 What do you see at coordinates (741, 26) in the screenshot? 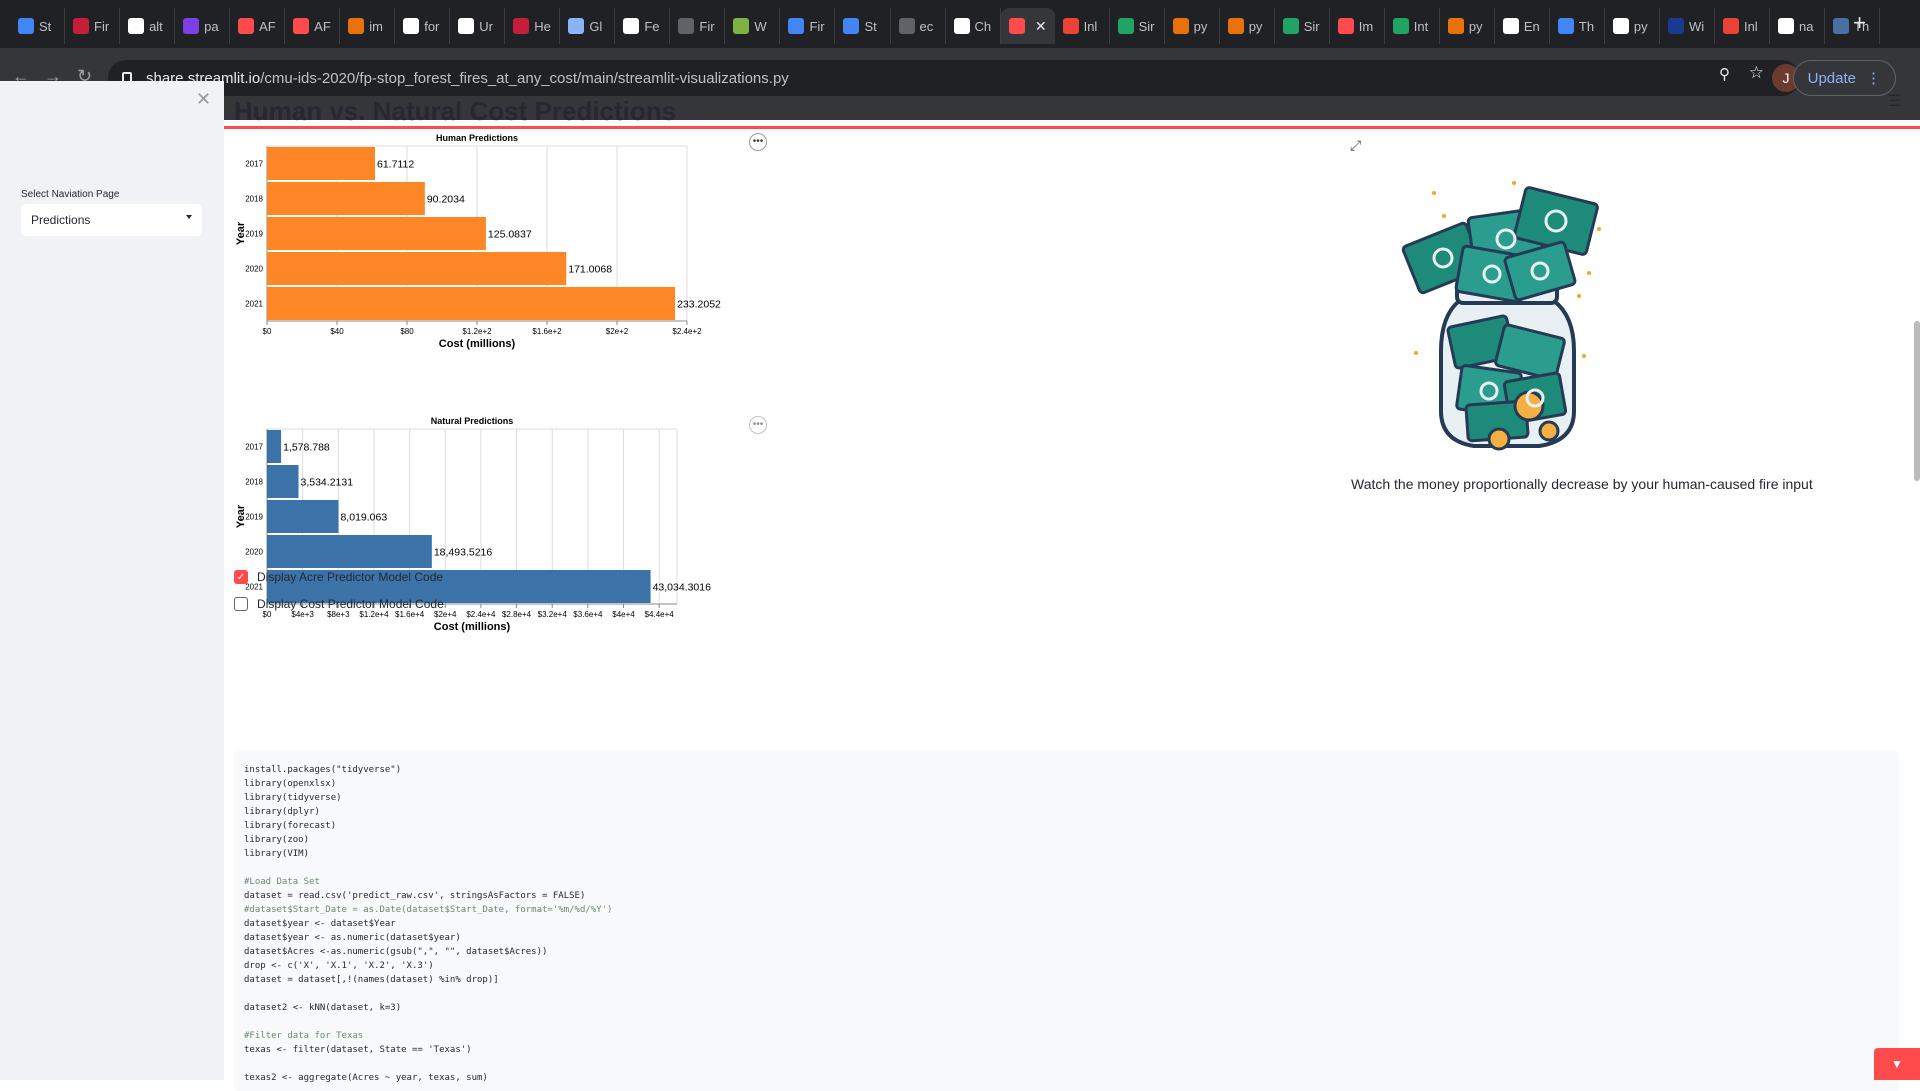
I see `w-icon` at bounding box center [741, 26].